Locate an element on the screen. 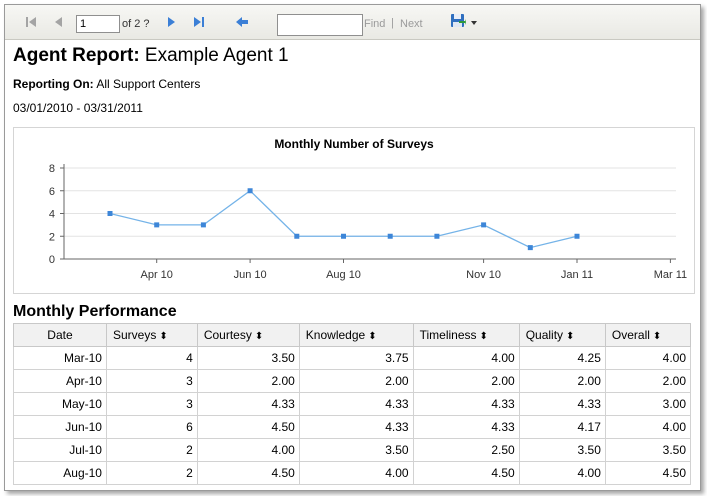  column-header-courtesy: Courtesy ⬍ is located at coordinates (248, 335).